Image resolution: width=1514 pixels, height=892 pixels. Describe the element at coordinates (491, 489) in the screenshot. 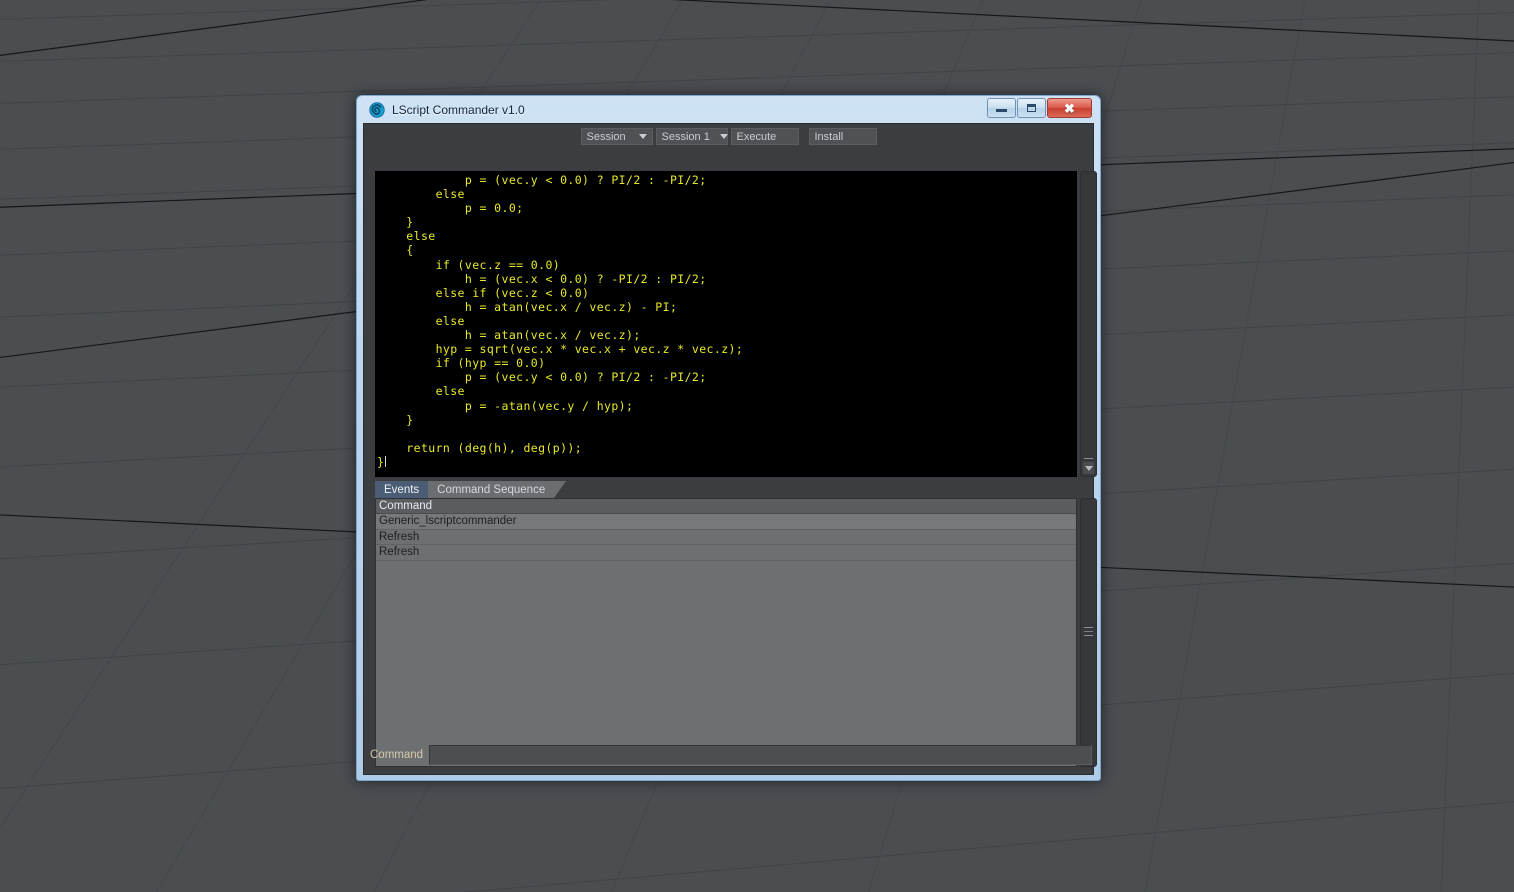

I see `tab-command-sequence: Command Sequence` at that location.